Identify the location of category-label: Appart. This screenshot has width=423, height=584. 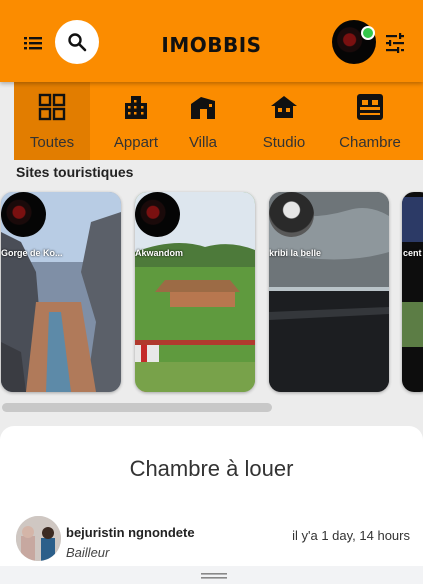
(136, 142).